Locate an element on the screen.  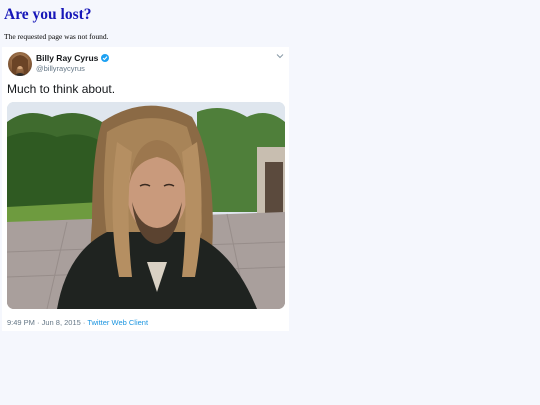
page-title: Are you lost? is located at coordinates (48, 14).